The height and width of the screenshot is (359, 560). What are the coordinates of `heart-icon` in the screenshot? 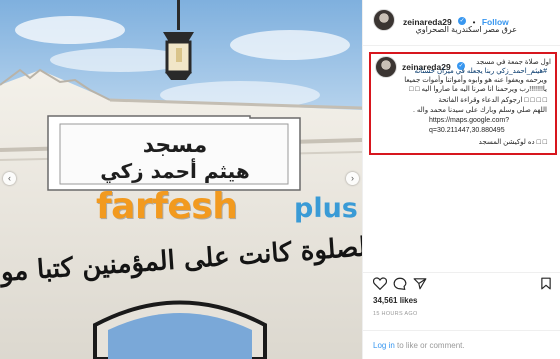 It's located at (380, 283).